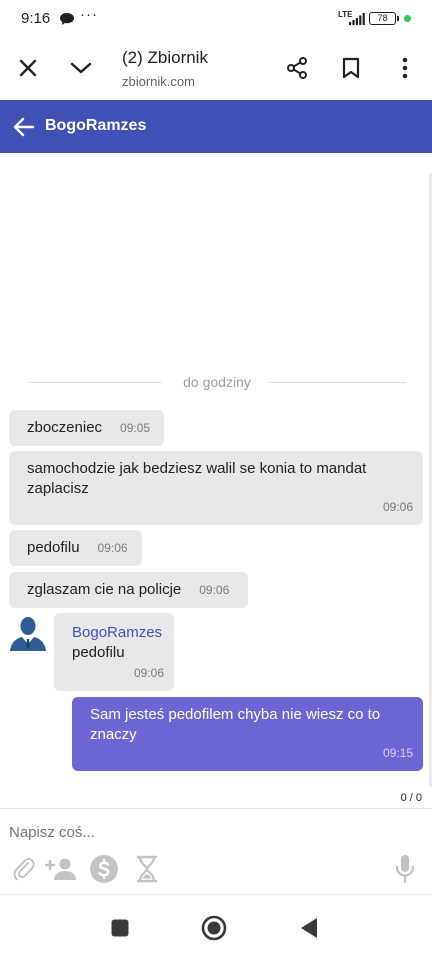  What do you see at coordinates (351, 68) in the screenshot?
I see `bookmark-icon` at bounding box center [351, 68].